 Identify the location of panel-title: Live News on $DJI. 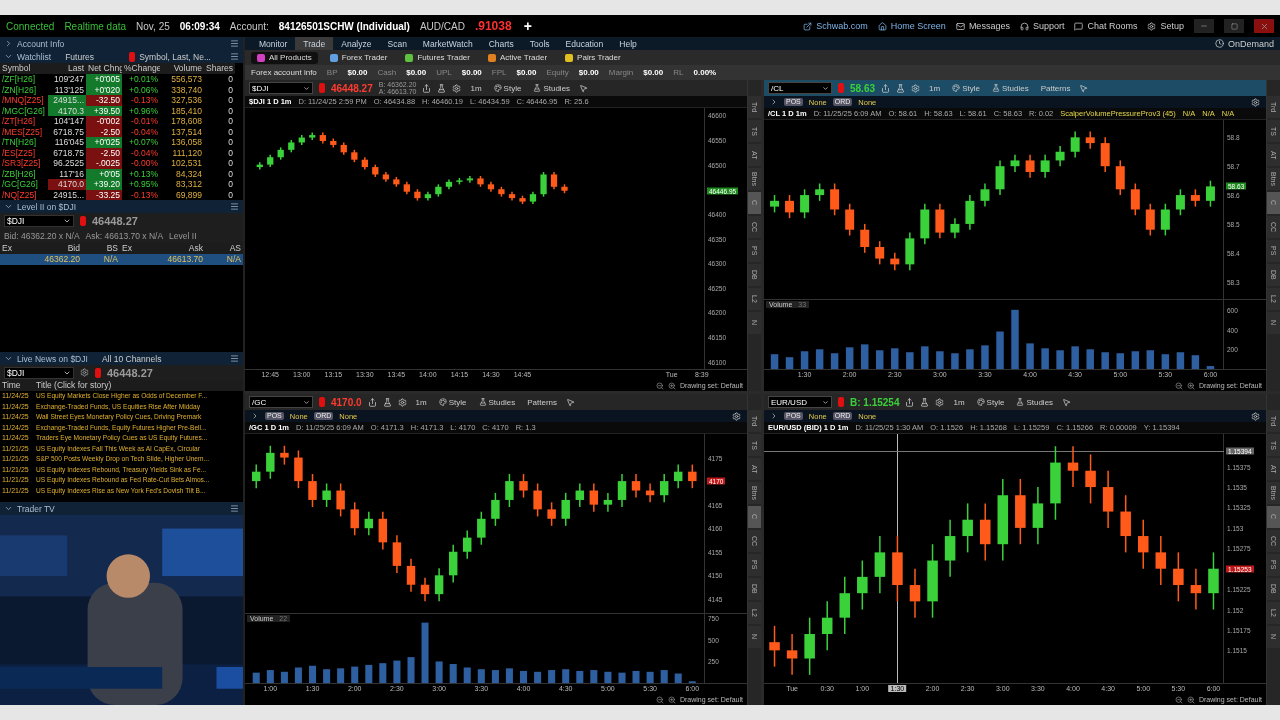
(52, 358).